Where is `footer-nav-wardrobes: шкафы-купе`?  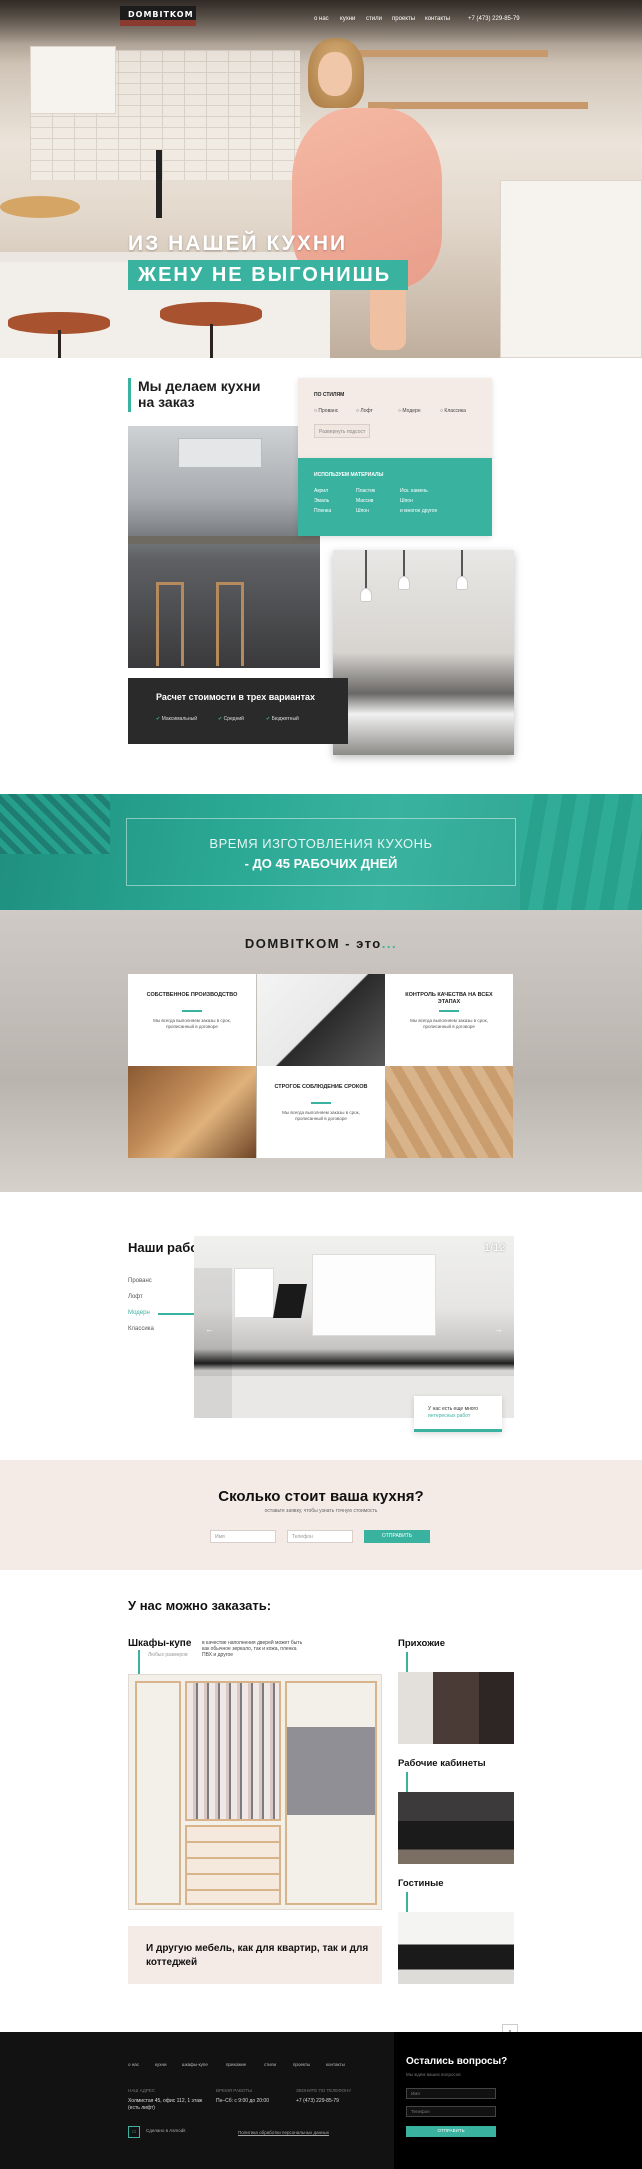
footer-nav-wardrobes: шкафы-купе is located at coordinates (195, 2064).